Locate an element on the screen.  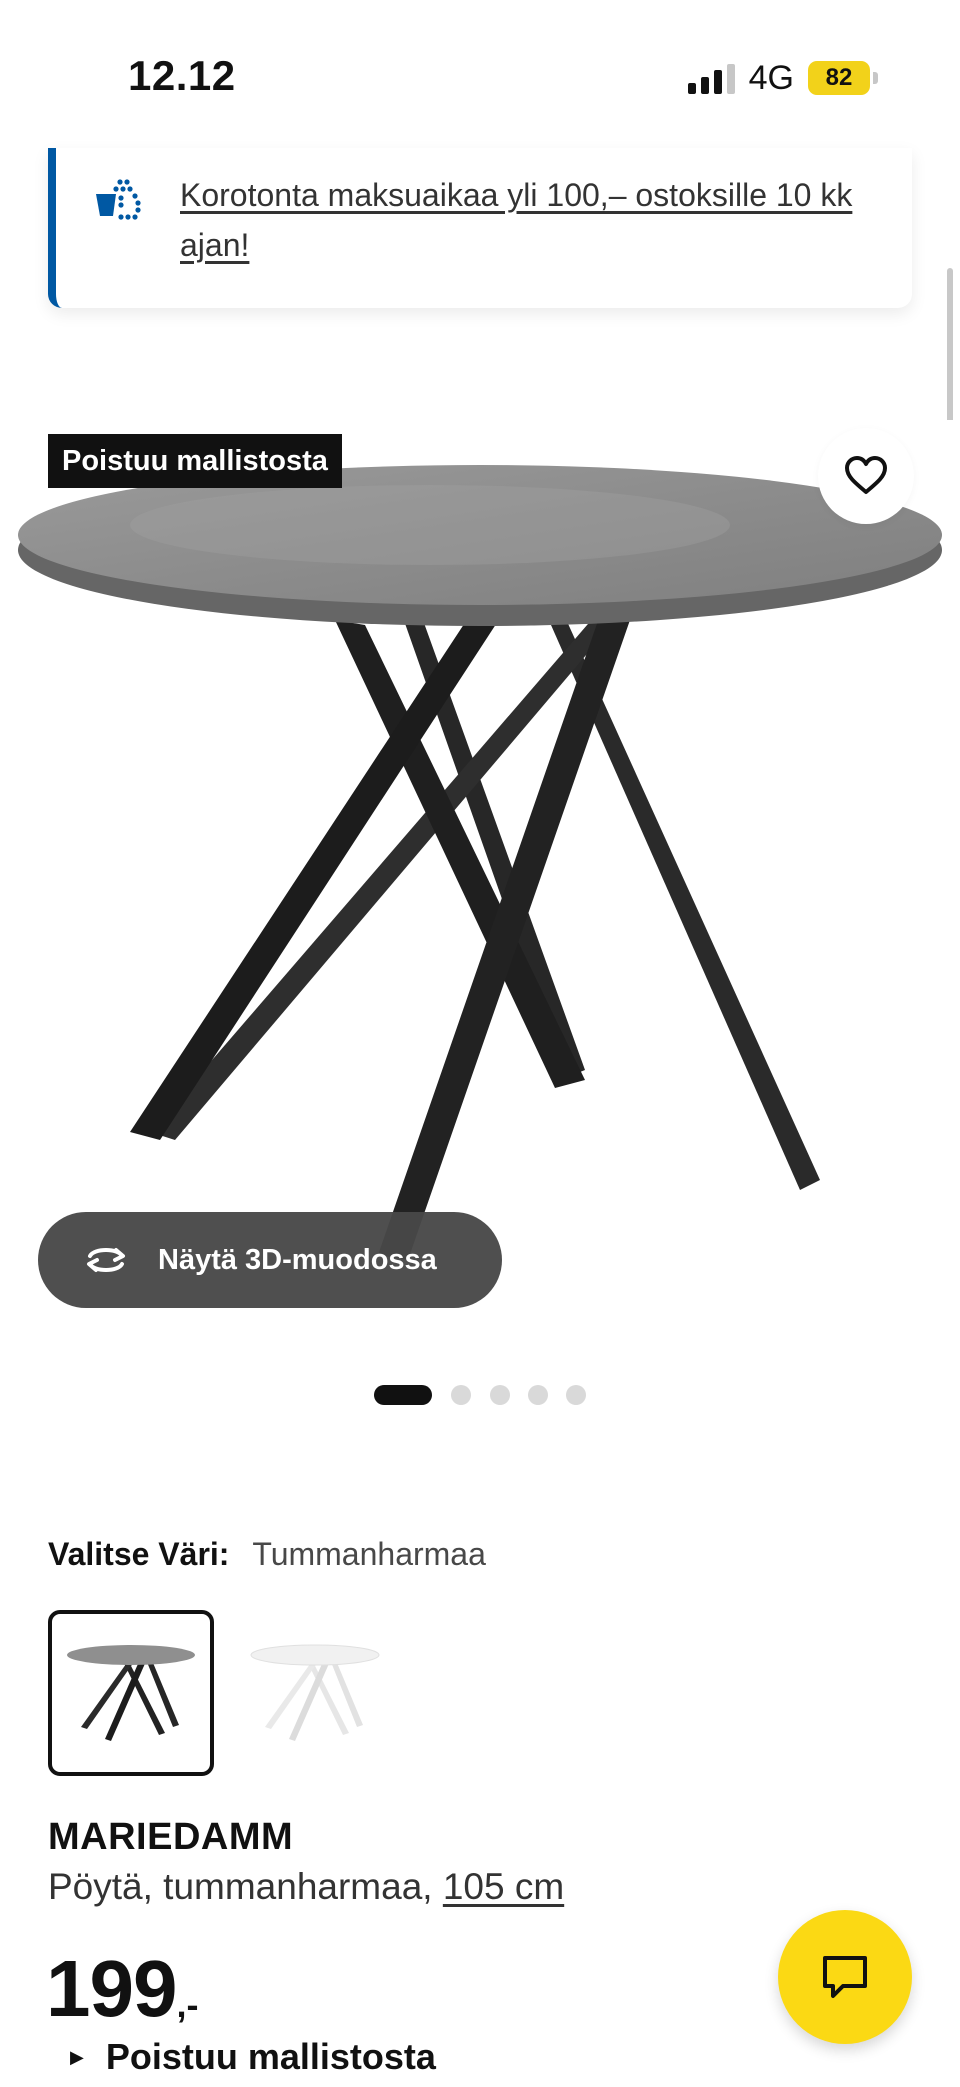
status-indicators: 4G 82 is located at coordinates (782, 78).